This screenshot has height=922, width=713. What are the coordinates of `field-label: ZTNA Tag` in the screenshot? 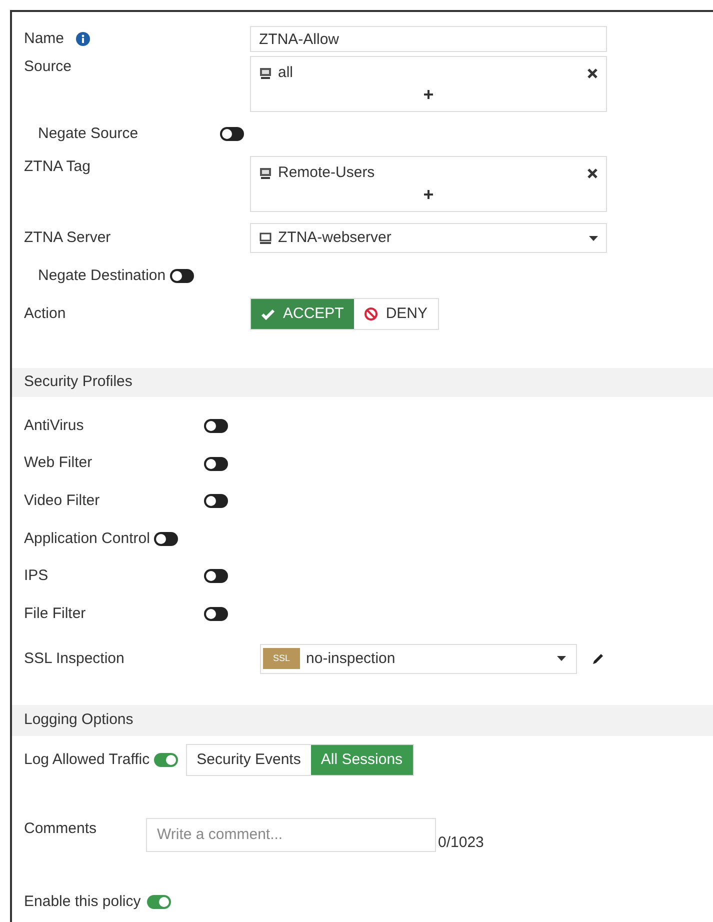 It's located at (58, 167).